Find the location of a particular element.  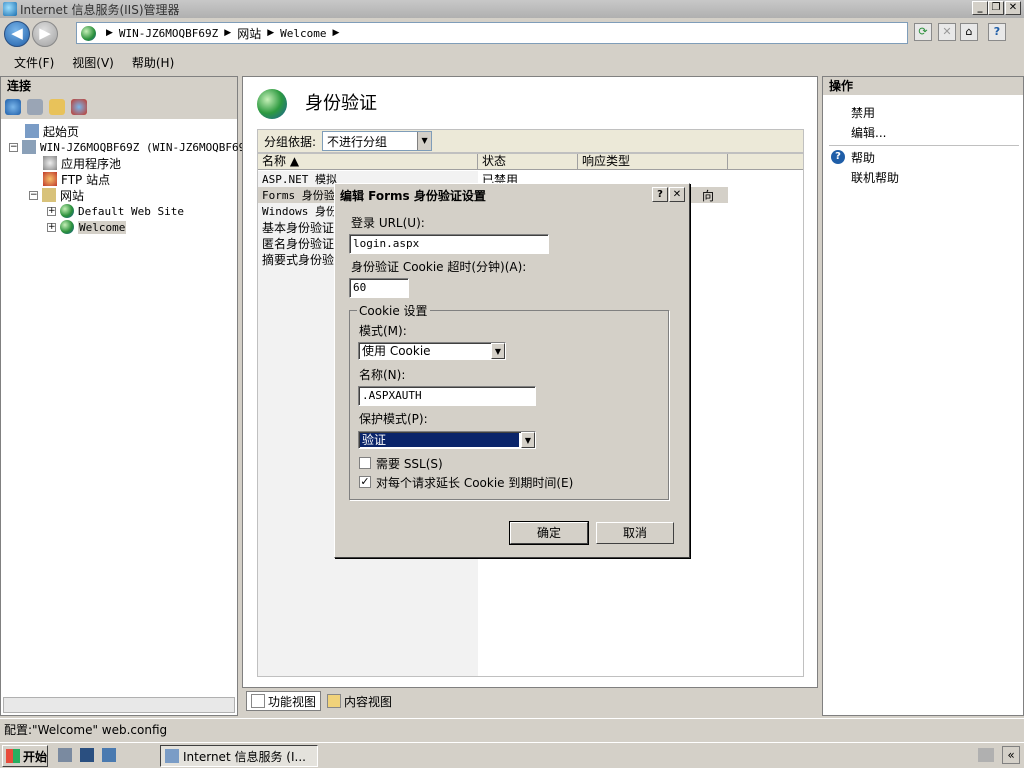

list-item: 基本身份验证 is located at coordinates (298, 227).